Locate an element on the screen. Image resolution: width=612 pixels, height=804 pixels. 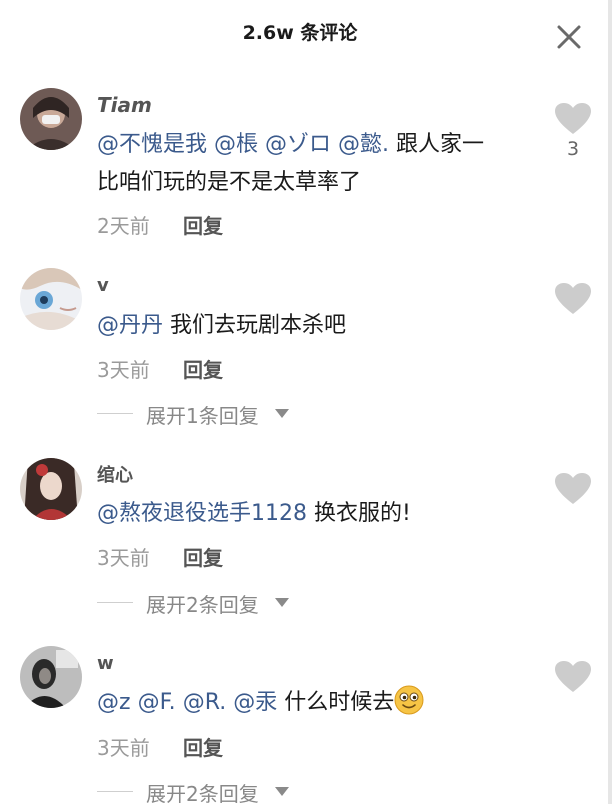
comment-username: 绾心 is located at coordinates (115, 474).